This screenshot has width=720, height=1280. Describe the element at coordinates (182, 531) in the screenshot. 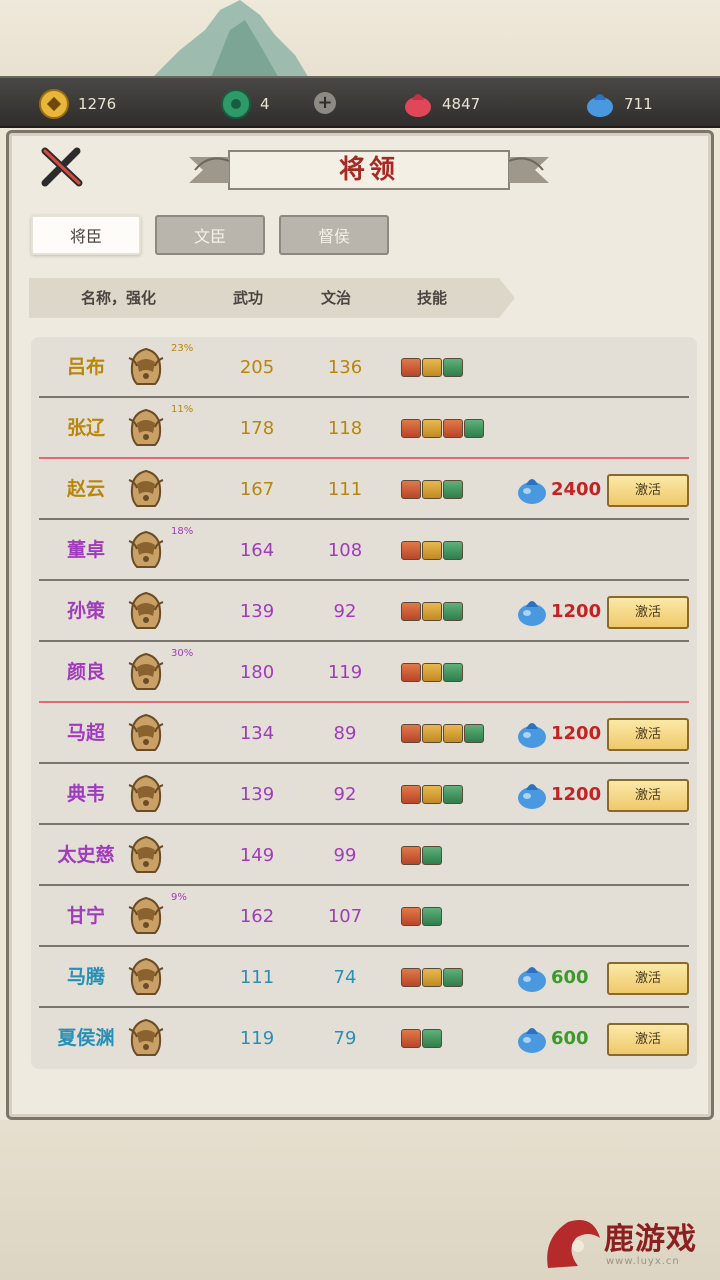

I see `enhance-percent: 18%` at that location.